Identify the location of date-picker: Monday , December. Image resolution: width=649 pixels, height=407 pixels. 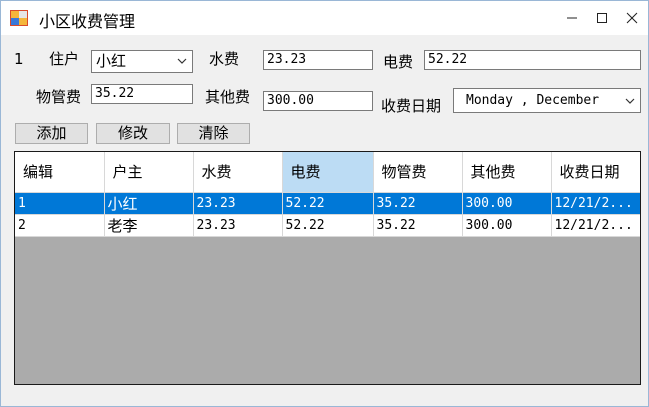
(547, 100).